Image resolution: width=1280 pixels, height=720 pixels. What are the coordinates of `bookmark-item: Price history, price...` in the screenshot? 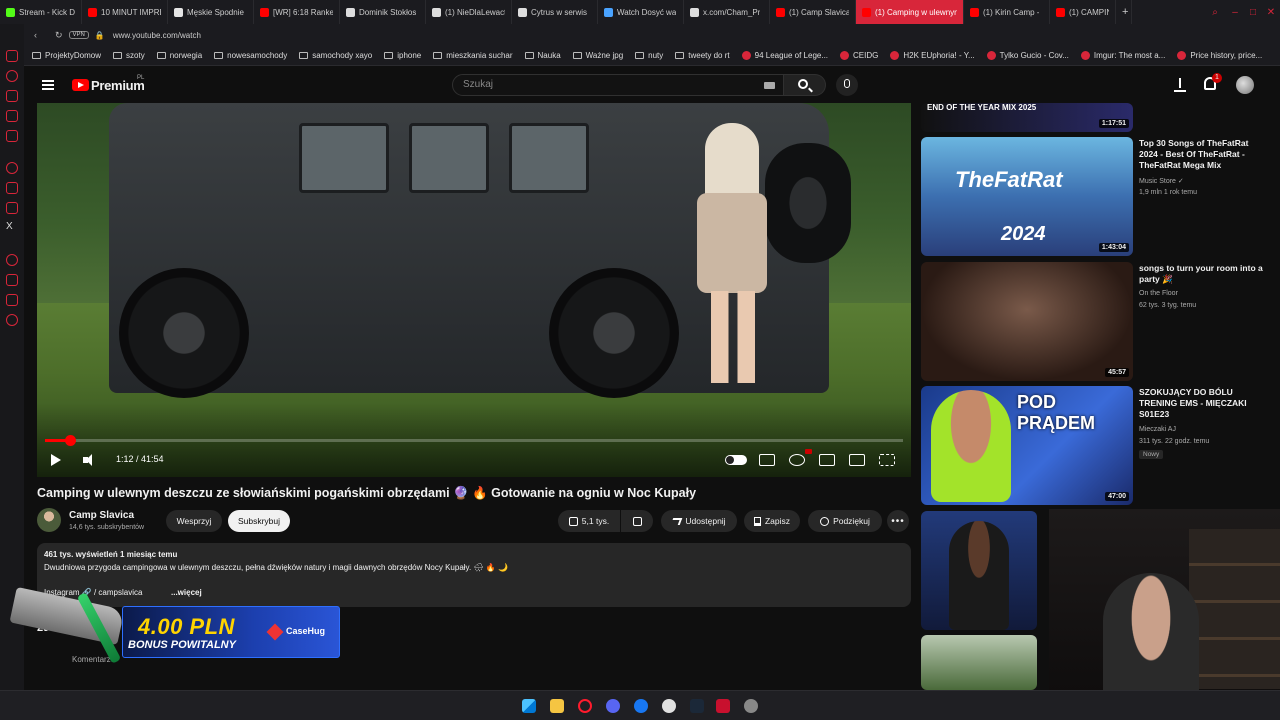 It's located at (1219, 55).